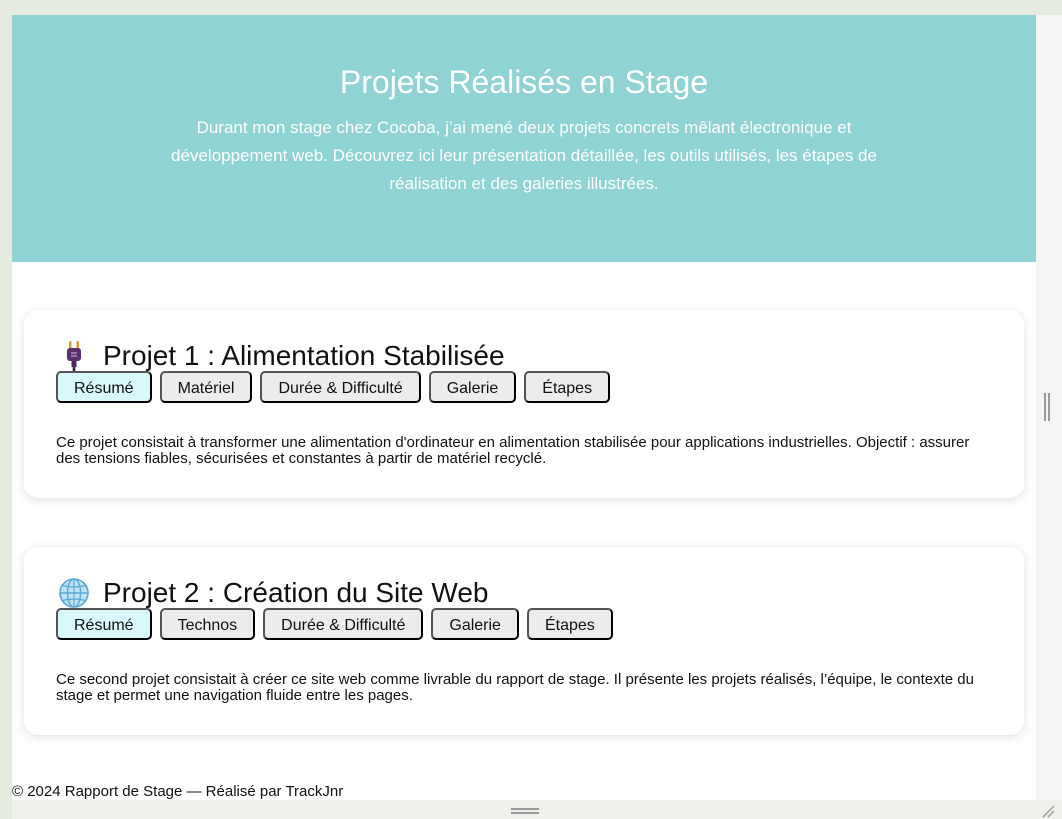  Describe the element at coordinates (1048, 811) in the screenshot. I see `resize-handle-icon` at that location.